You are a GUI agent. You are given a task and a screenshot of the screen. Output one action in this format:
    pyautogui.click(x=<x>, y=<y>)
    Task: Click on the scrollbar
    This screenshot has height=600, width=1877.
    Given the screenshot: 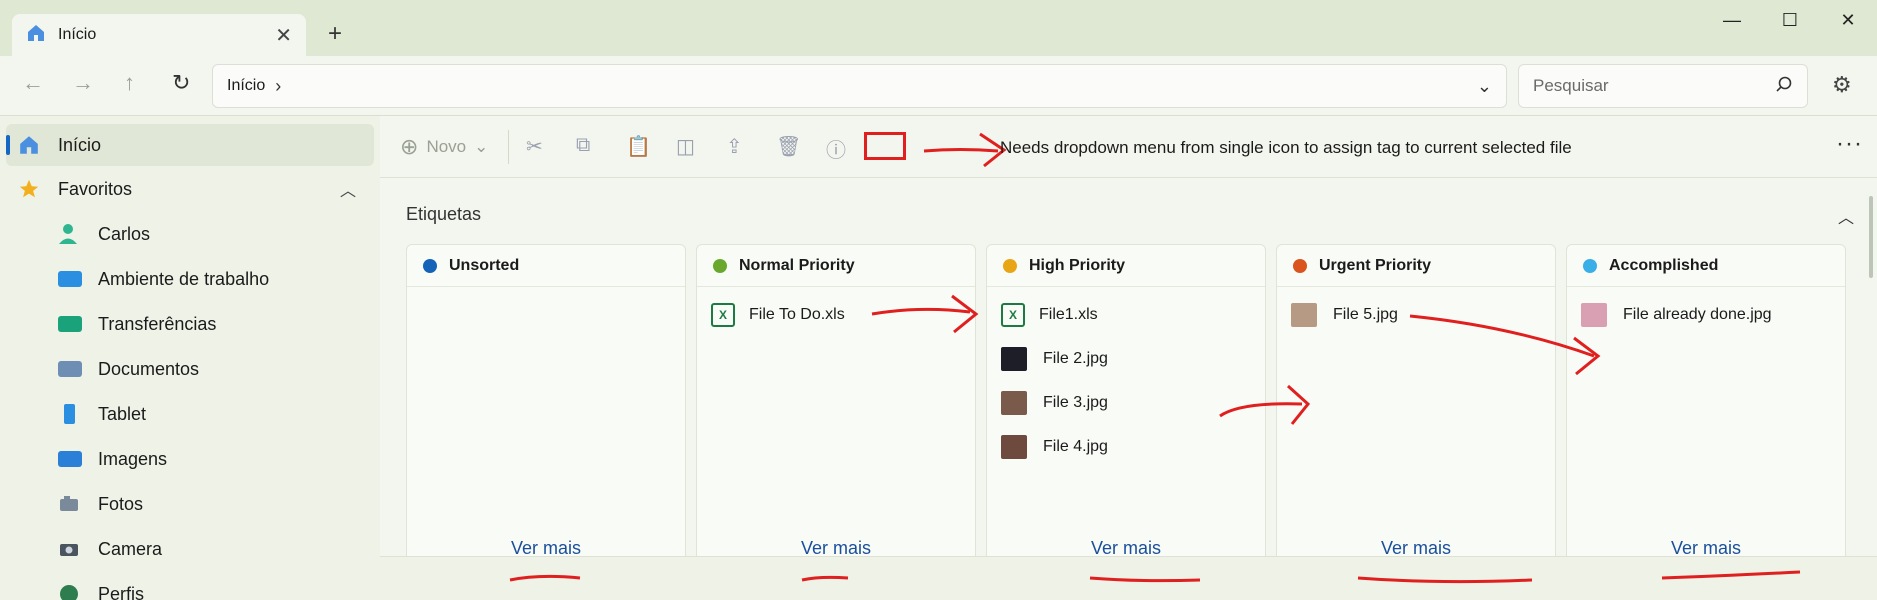 What is the action you would take?
    pyautogui.click(x=1871, y=237)
    